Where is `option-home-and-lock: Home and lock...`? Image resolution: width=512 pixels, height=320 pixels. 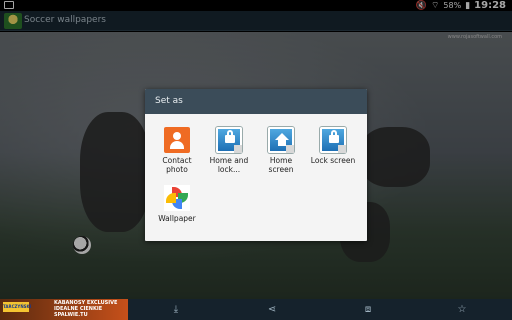
option-home-and-lock: Home and lock... is located at coordinates (229, 150).